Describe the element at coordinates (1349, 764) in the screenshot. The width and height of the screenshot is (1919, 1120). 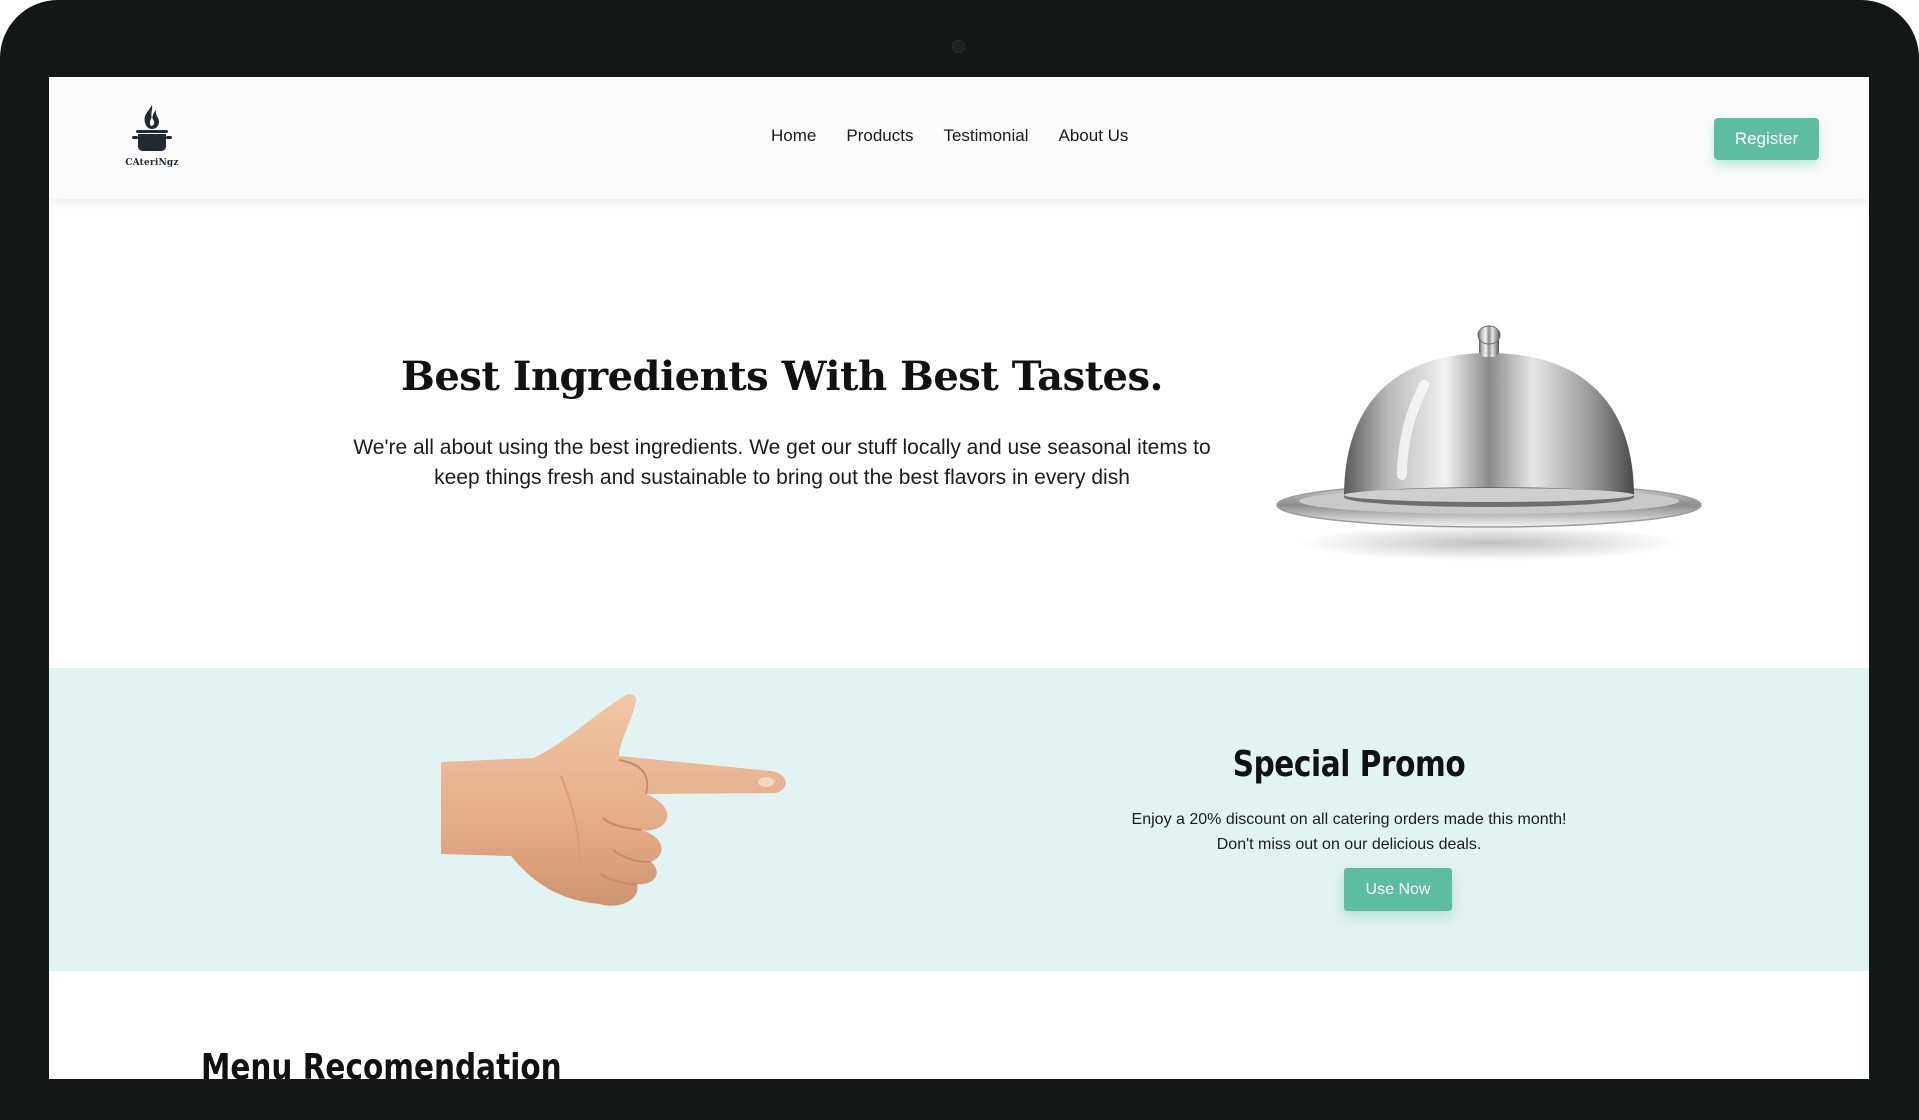
I see `promo-title: Special Promo` at that location.